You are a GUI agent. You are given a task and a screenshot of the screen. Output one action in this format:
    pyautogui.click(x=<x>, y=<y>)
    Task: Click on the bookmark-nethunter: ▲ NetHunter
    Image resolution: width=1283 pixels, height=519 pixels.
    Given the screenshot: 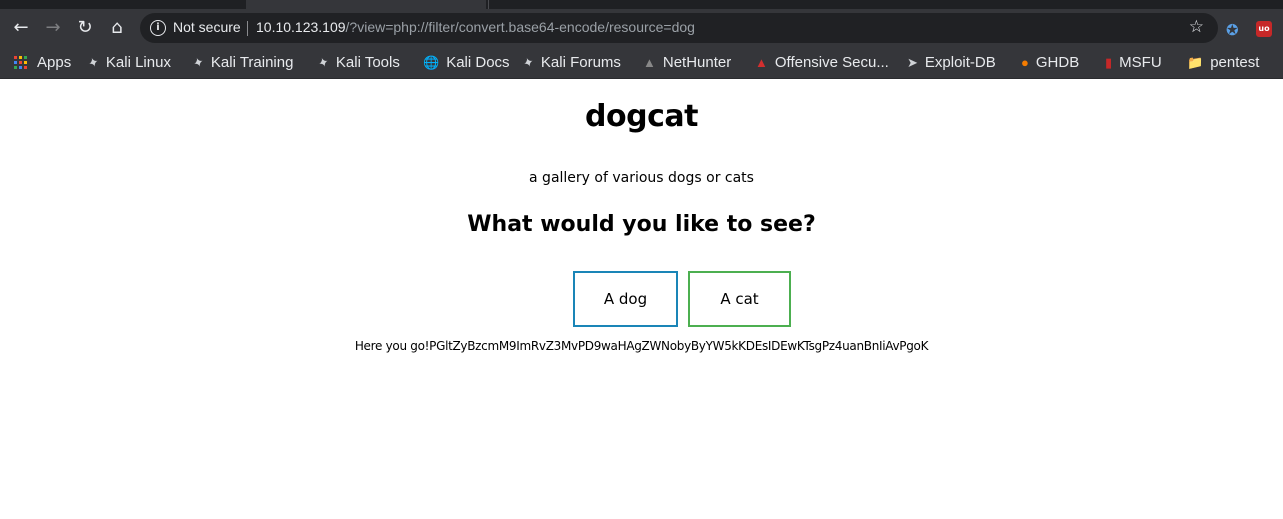 What is the action you would take?
    pyautogui.click(x=687, y=62)
    